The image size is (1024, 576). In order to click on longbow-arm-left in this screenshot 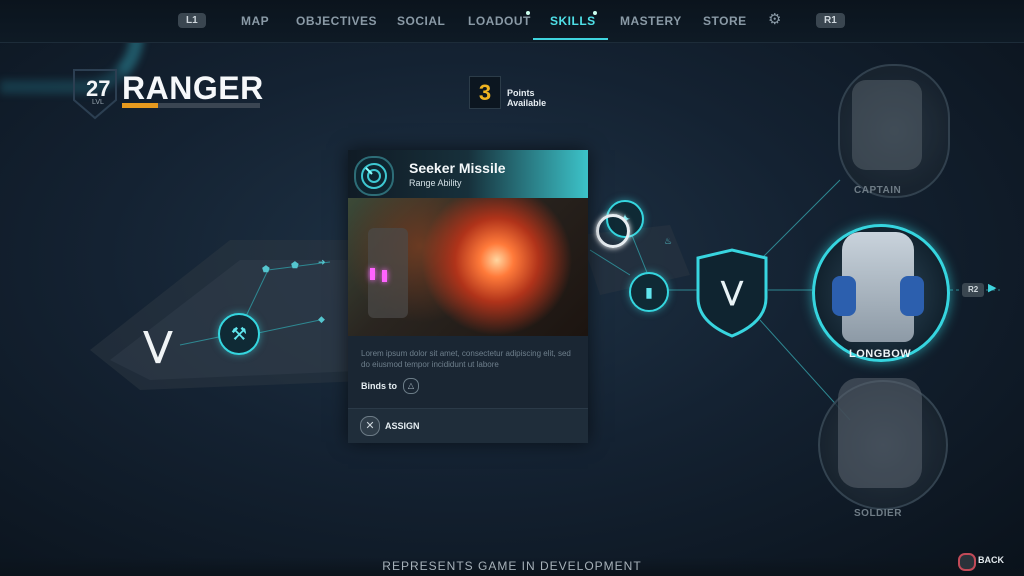, I will do `click(844, 296)`.